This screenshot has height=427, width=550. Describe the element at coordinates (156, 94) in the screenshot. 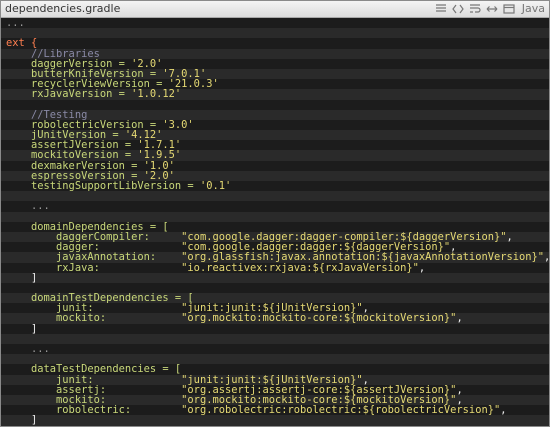

I see `code-token: '1.0.12'` at that location.